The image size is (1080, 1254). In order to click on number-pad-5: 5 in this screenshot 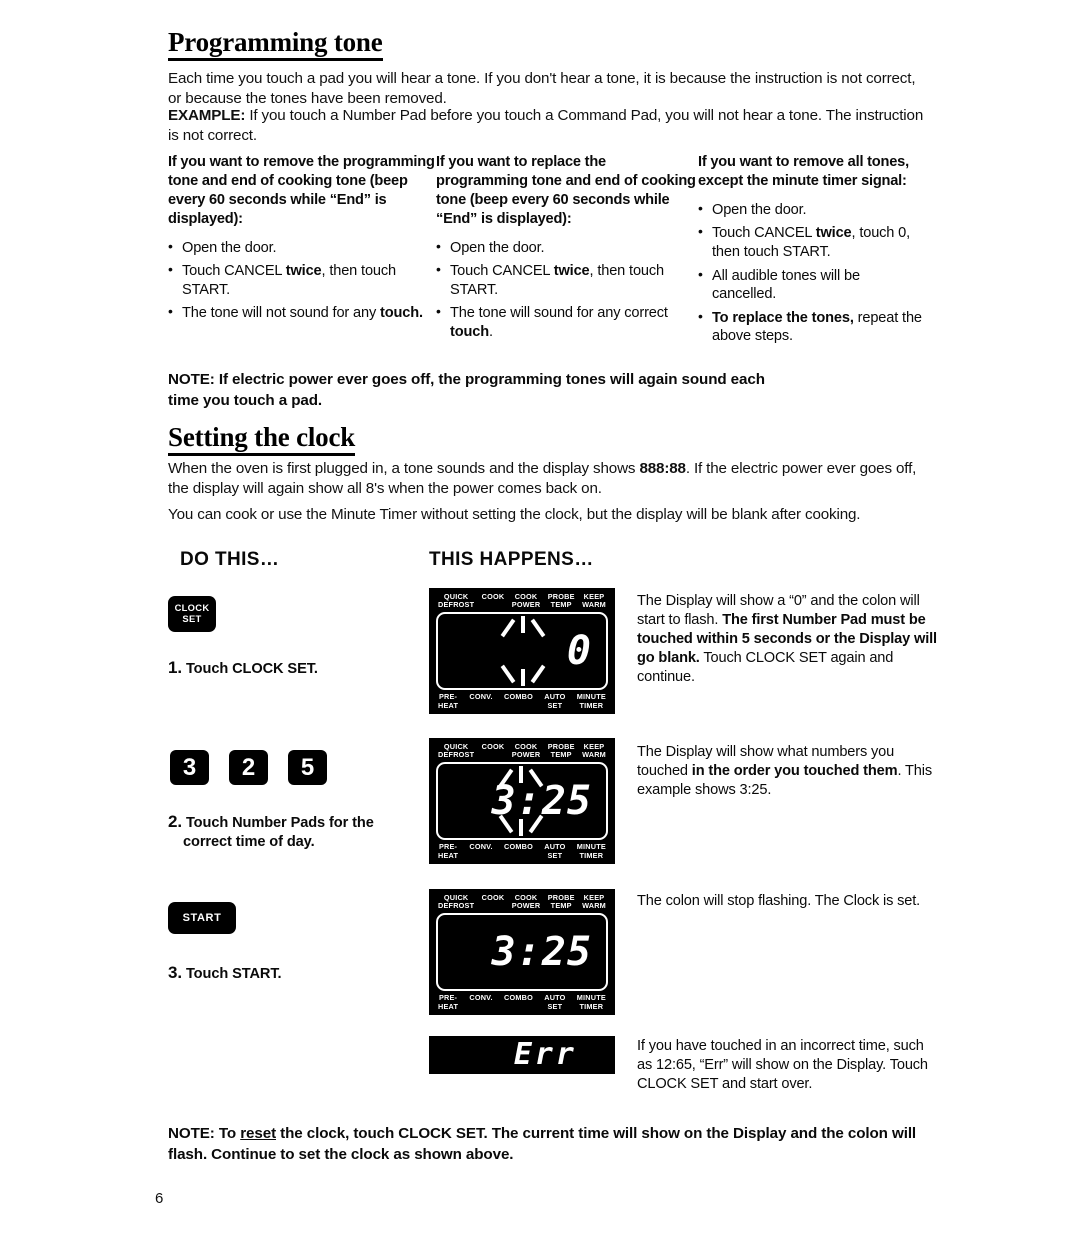, I will do `click(307, 767)`.